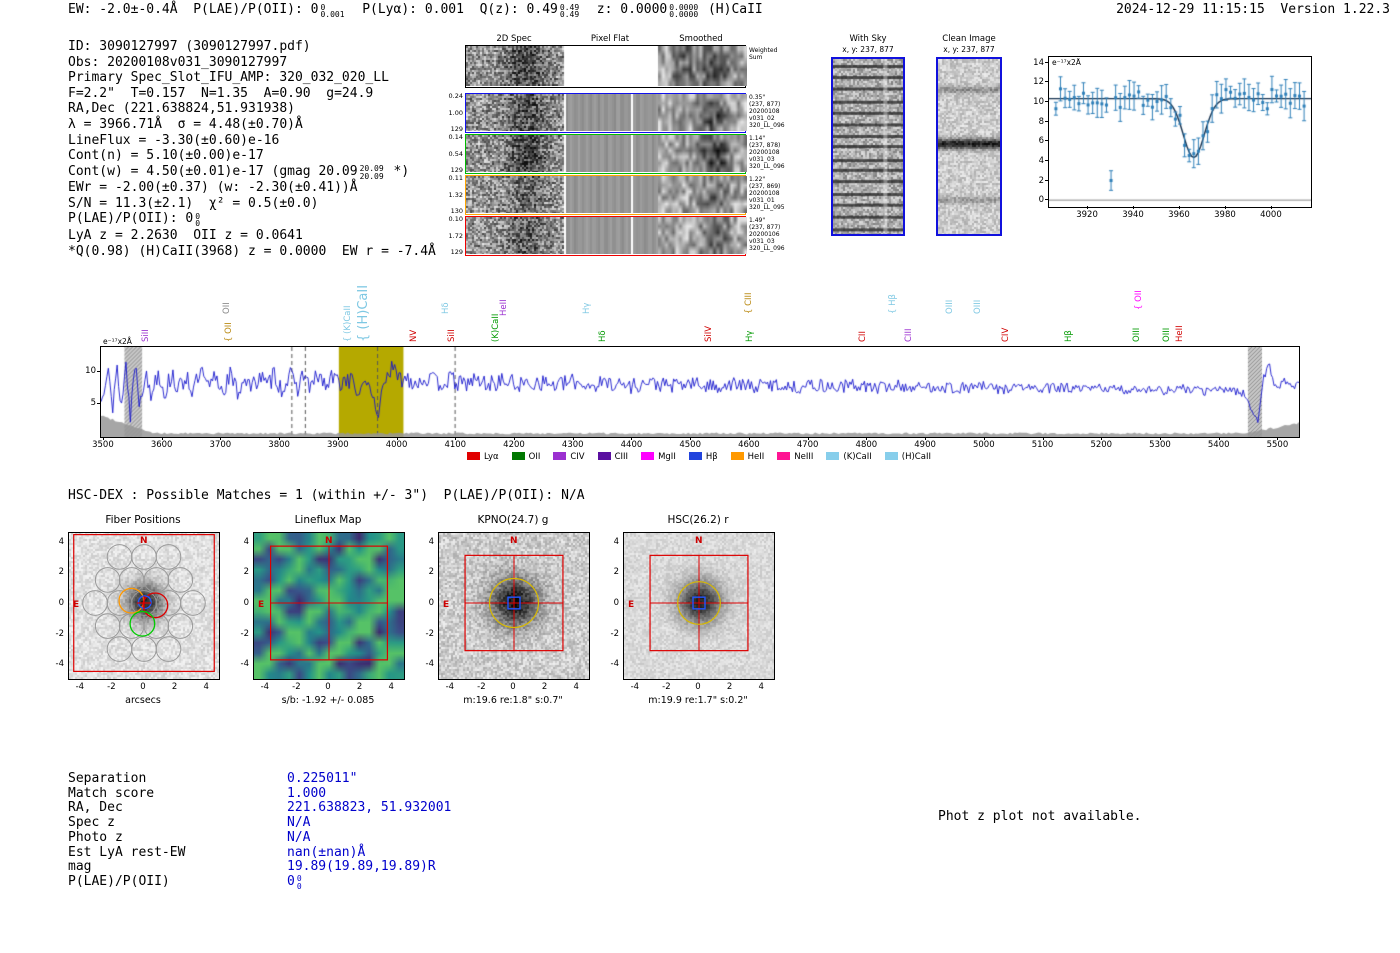 This screenshot has width=1400, height=953. Describe the element at coordinates (369, 808) in the screenshot. I see `match-table-value: 221.638823, 51.932001` at that location.